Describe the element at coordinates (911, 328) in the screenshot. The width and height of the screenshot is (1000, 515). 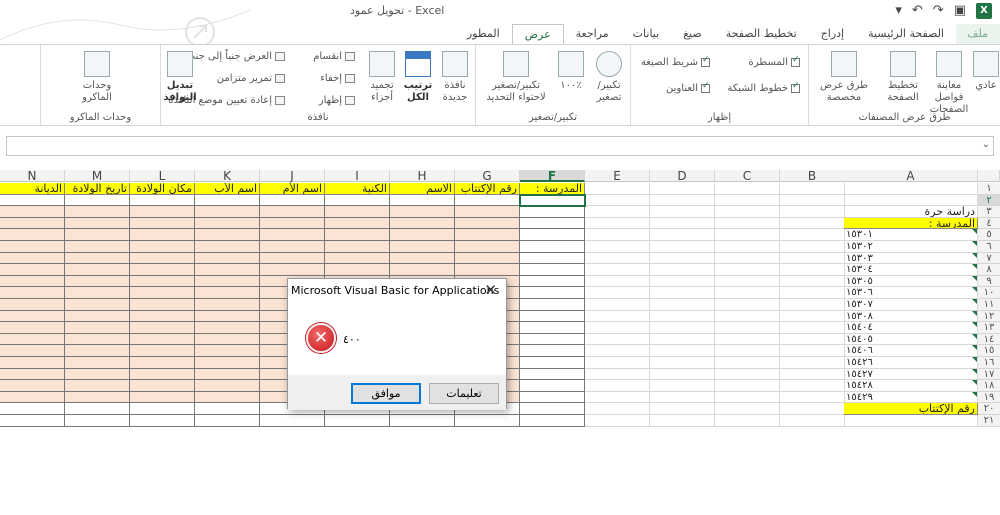
I see `cell-a: ١٥٤٠٤` at that location.